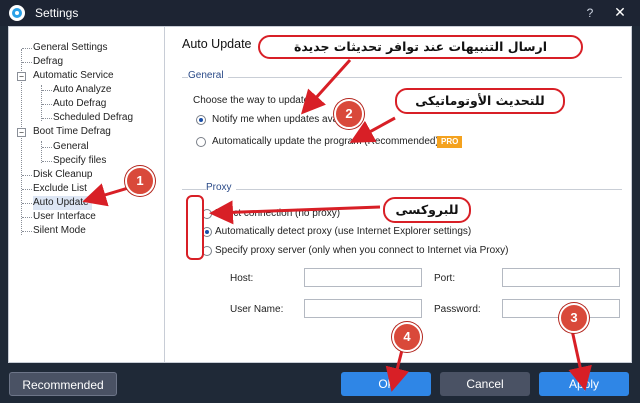 The image size is (640, 403). Describe the element at coordinates (79, 161) in the screenshot. I see `tree-item-specify-files: Specify files` at that location.